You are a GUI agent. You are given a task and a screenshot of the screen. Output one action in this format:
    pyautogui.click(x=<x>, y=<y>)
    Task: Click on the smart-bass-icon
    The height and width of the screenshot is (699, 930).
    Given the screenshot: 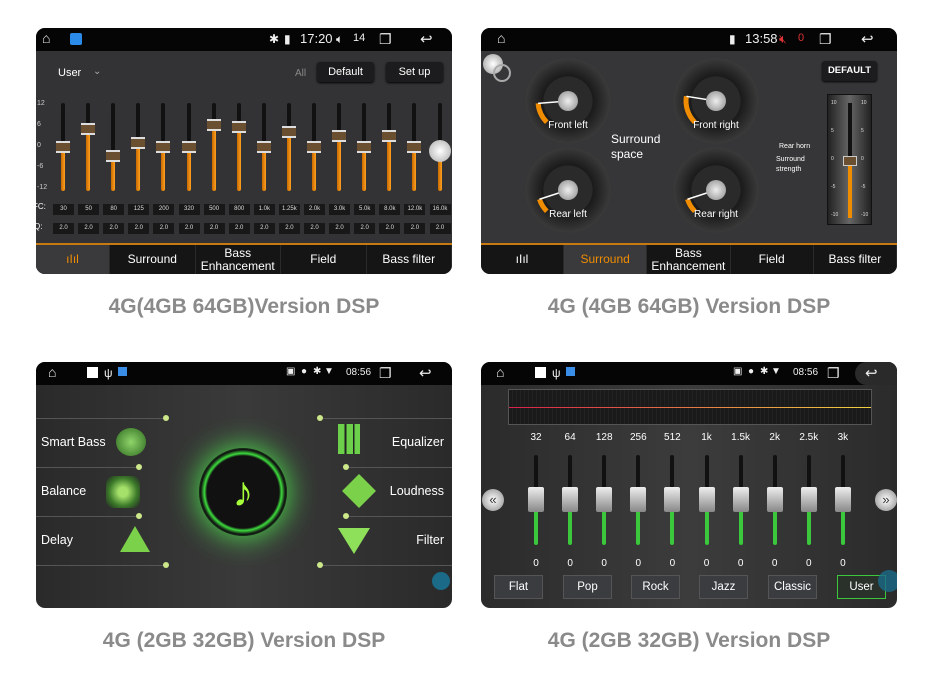 What is the action you would take?
    pyautogui.click(x=131, y=442)
    